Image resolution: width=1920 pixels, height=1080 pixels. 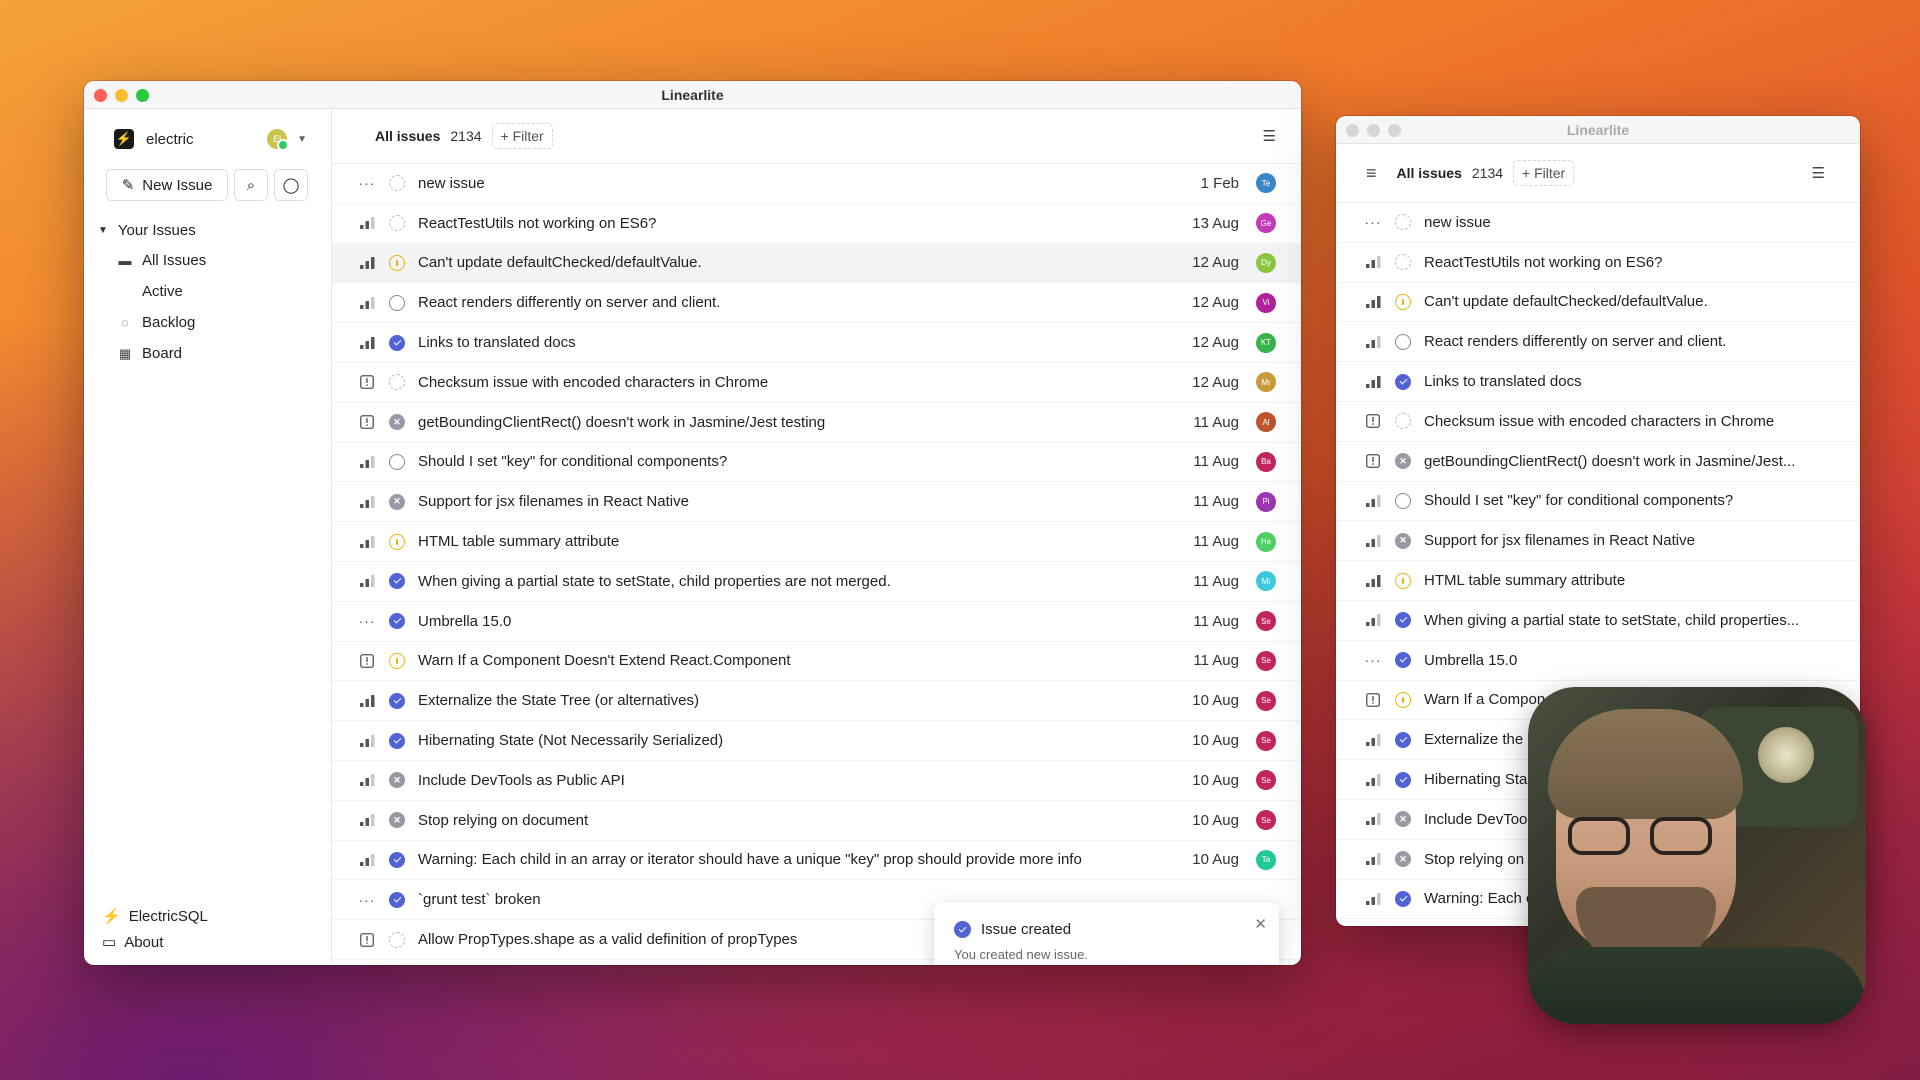 I want to click on assignee-avatar: Te, so click(x=1266, y=183).